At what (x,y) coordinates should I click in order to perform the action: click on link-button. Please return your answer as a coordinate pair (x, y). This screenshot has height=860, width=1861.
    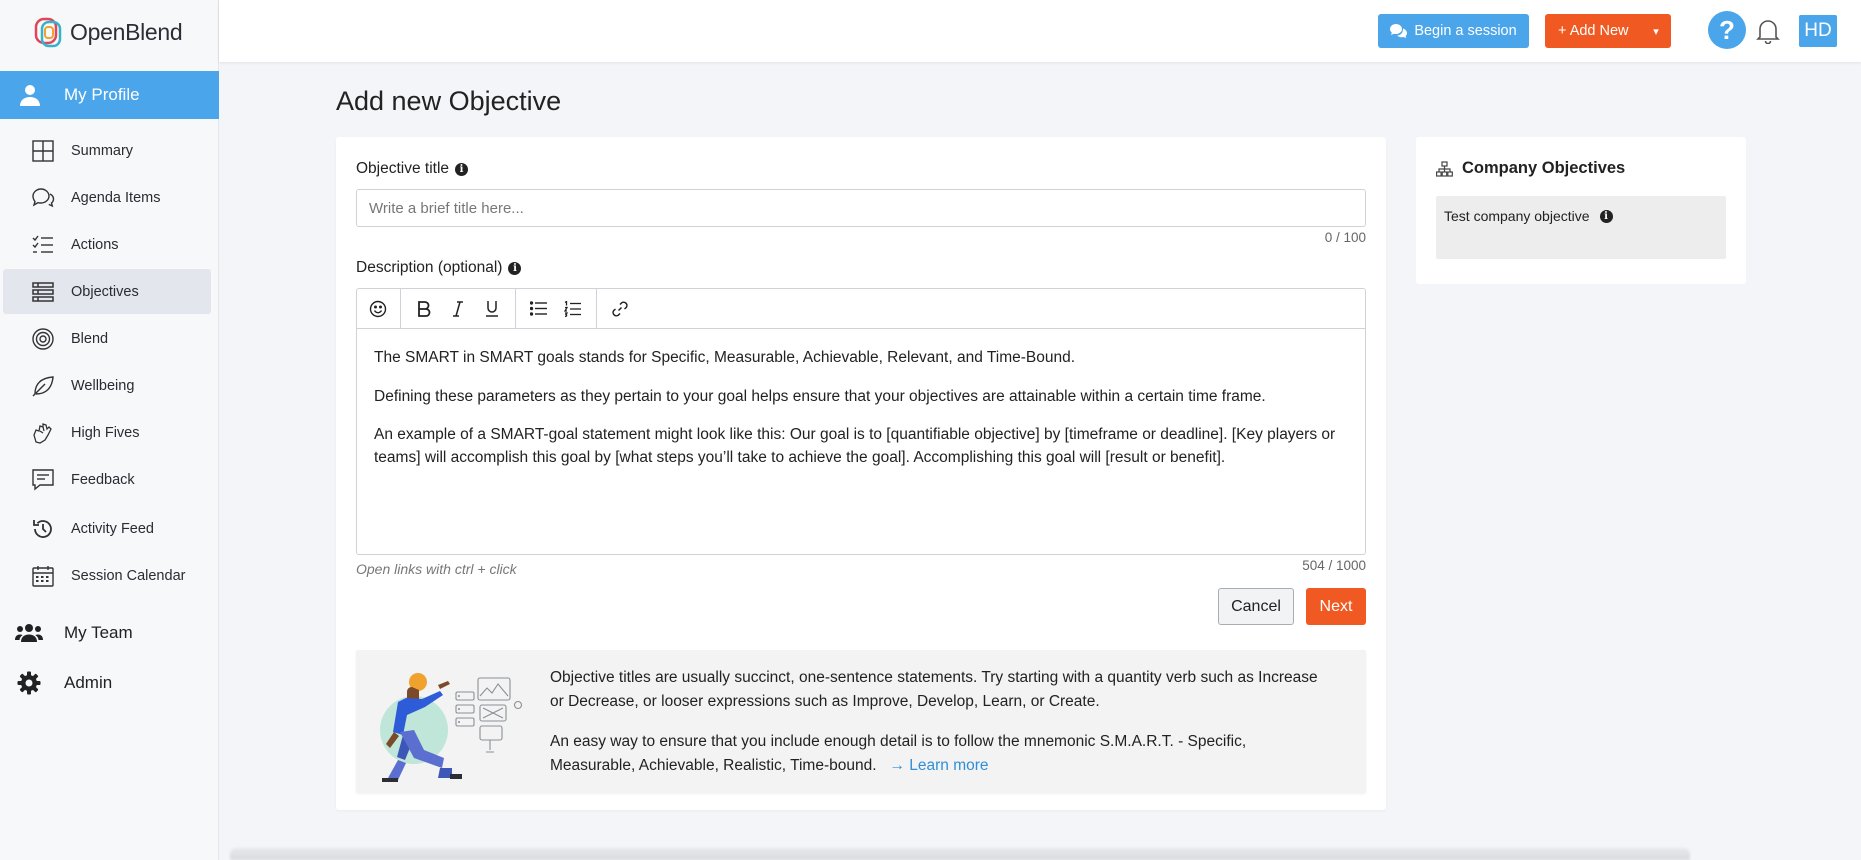
    Looking at the image, I should click on (620, 309).